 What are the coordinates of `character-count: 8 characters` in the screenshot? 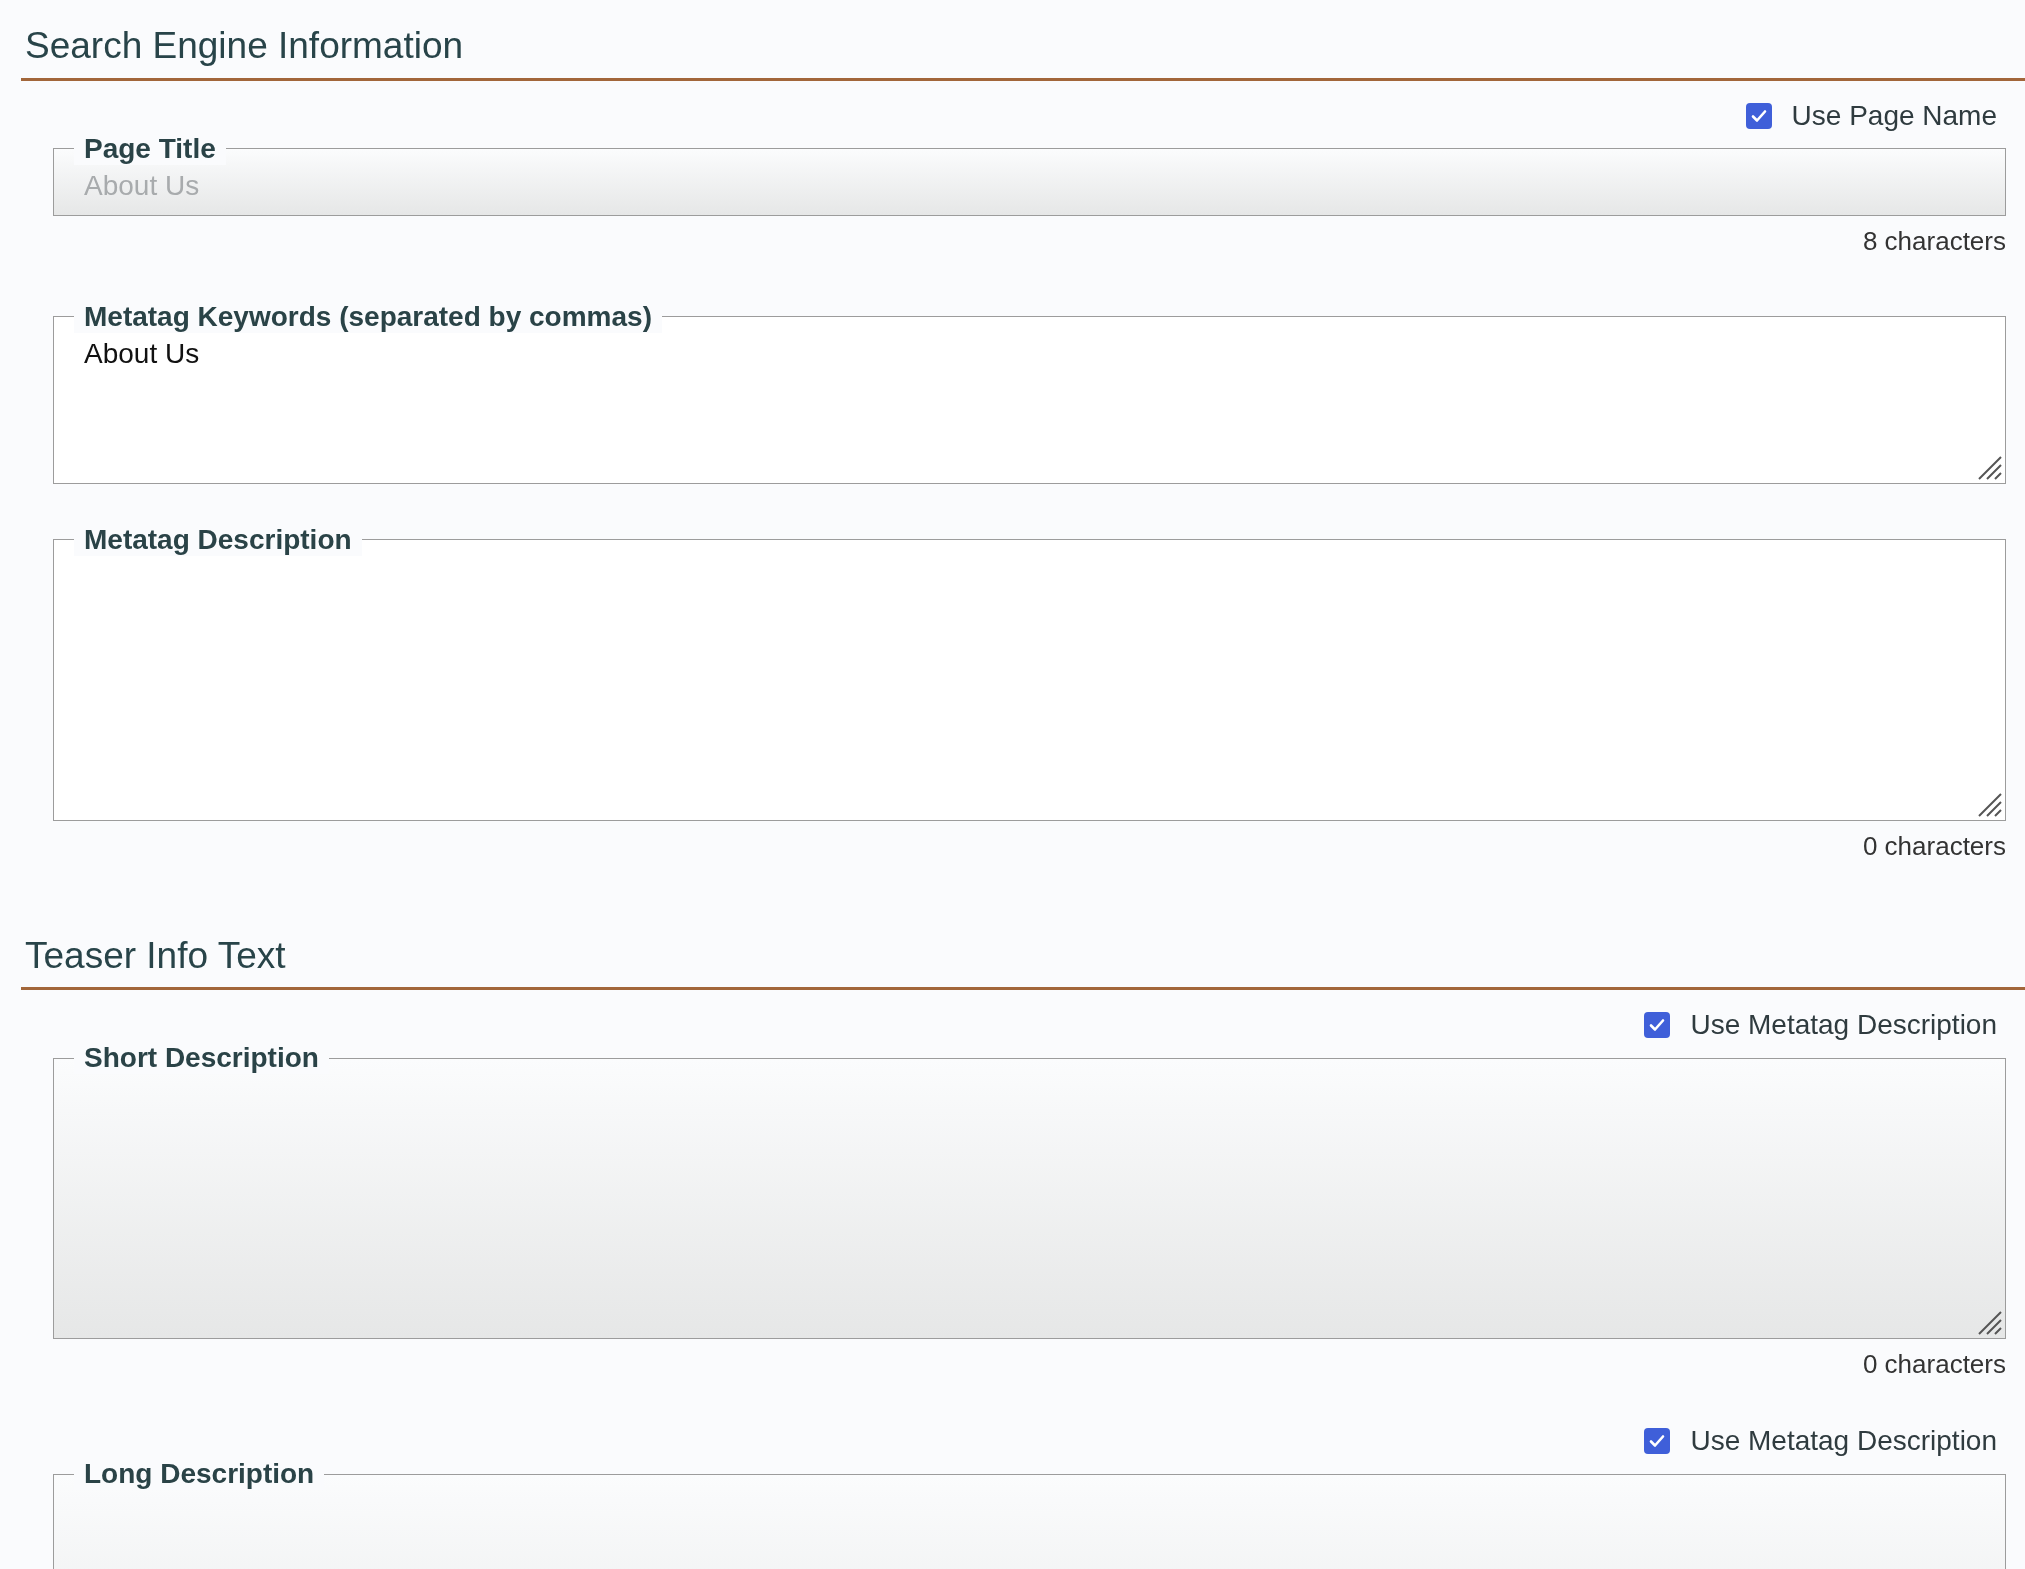 It's located at (1934, 241).